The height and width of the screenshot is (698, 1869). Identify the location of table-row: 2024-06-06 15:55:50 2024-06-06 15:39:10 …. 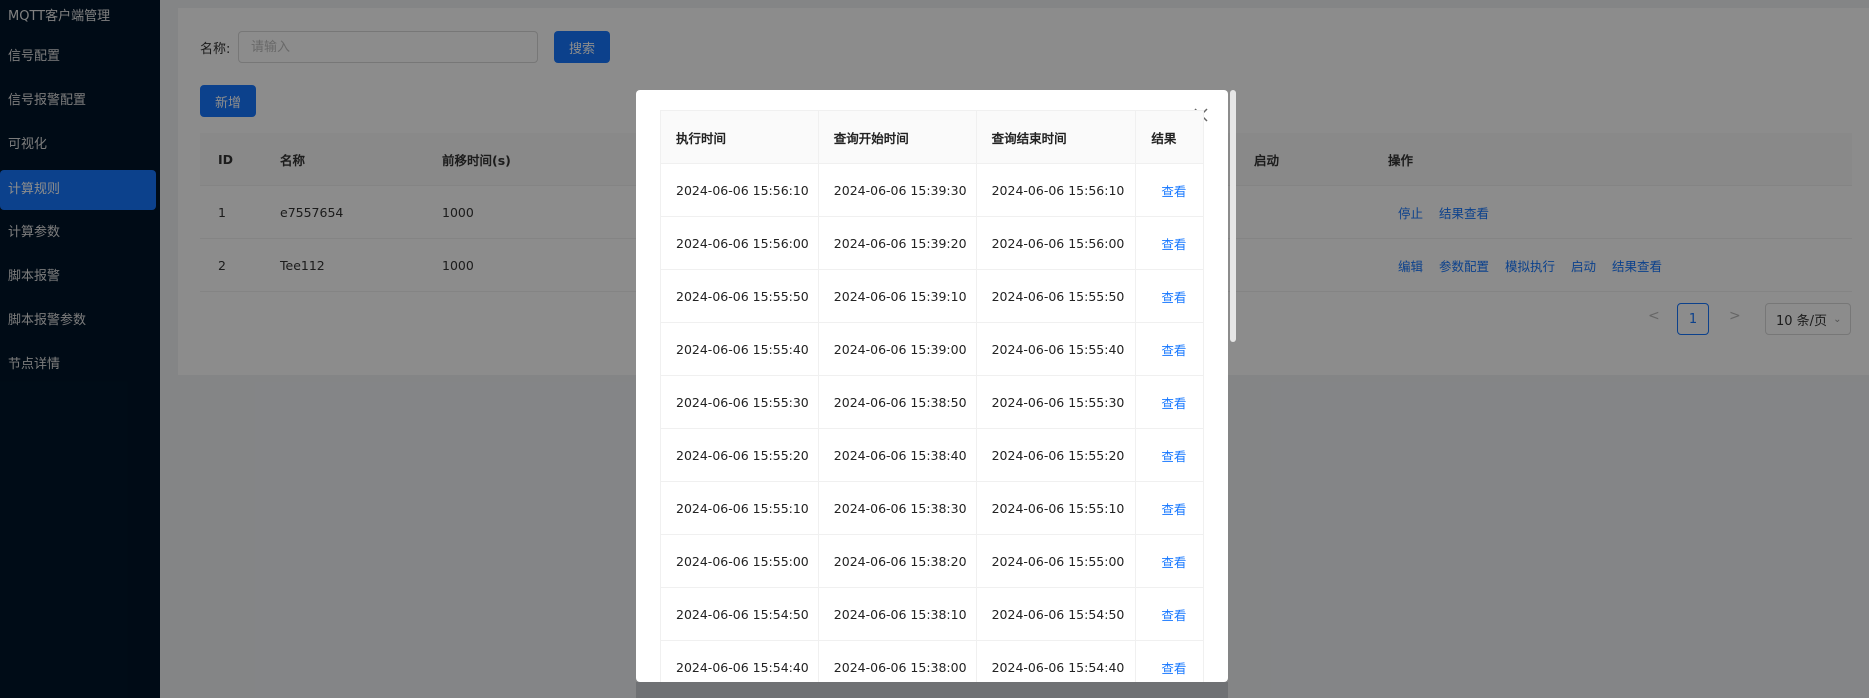
(932, 296).